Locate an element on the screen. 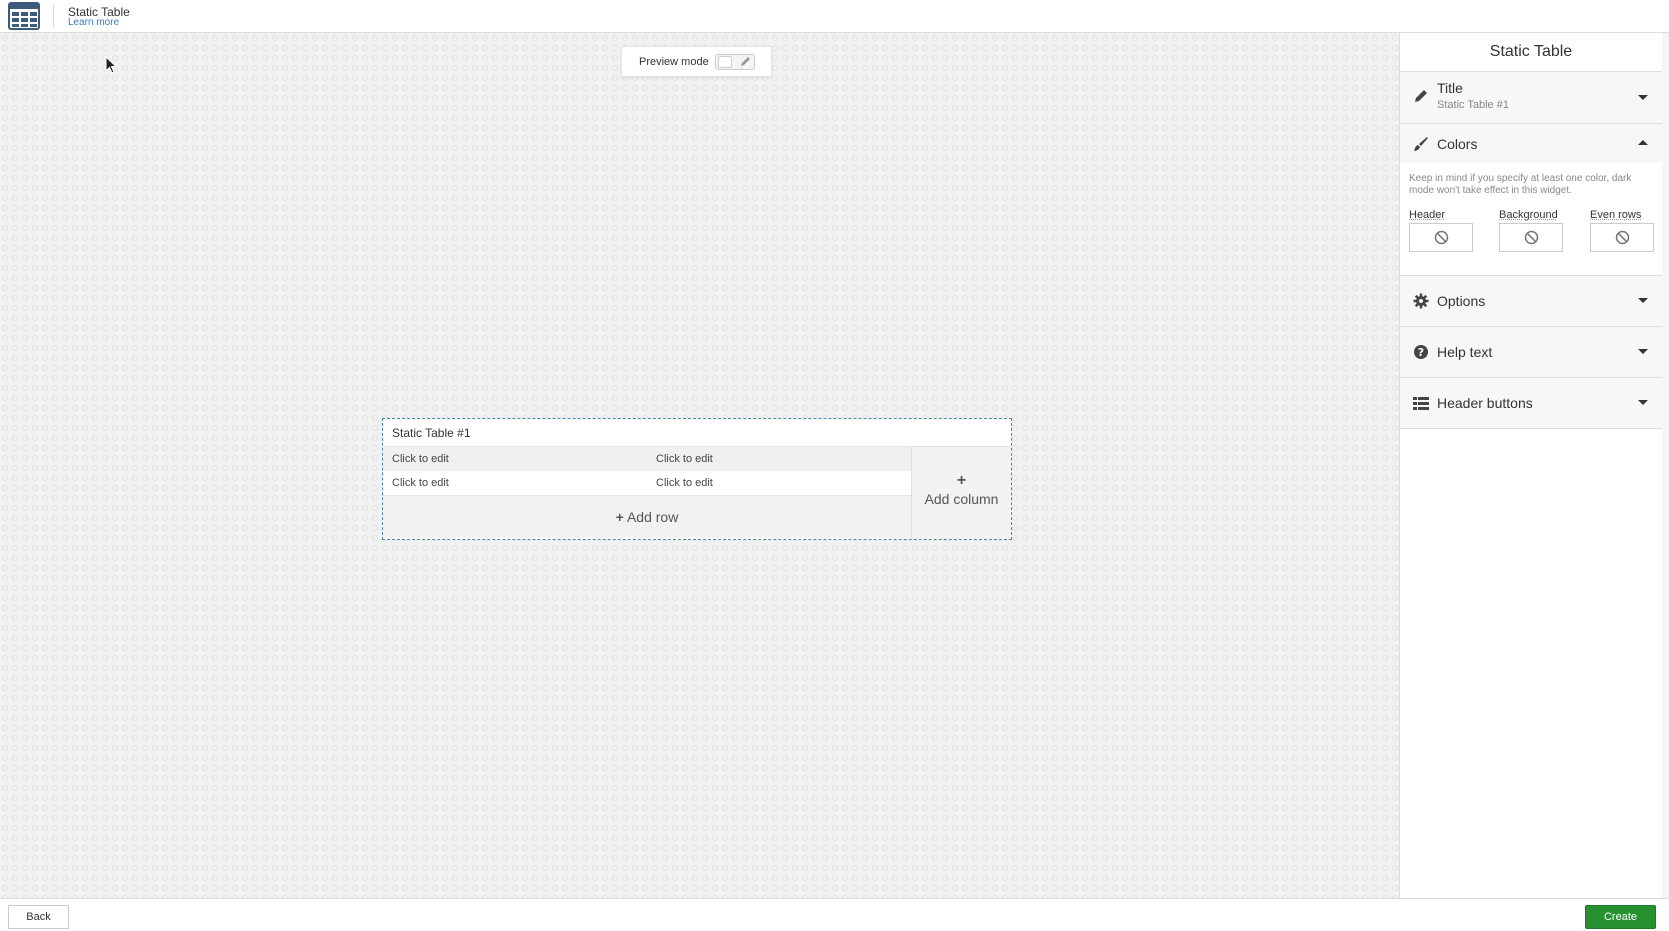 This screenshot has height=931, width=1669. section-title-value: Static Table #1 is located at coordinates (1473, 105).